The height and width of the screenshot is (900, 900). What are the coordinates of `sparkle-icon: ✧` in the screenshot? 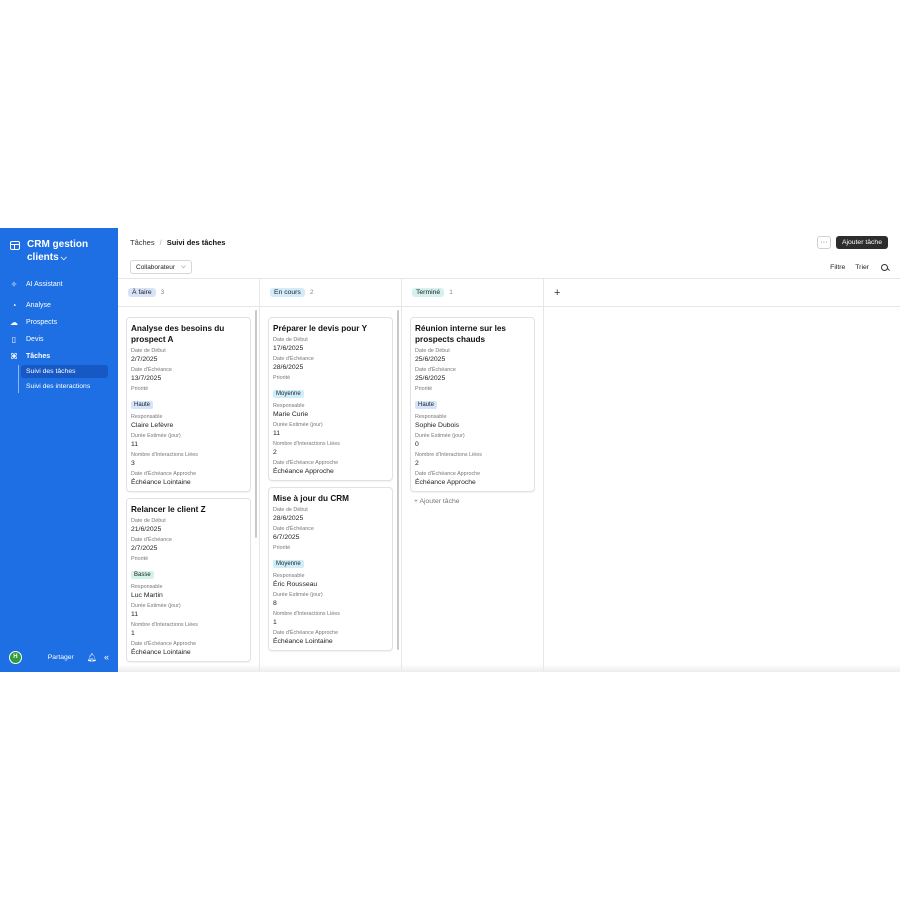 It's located at (14, 284).